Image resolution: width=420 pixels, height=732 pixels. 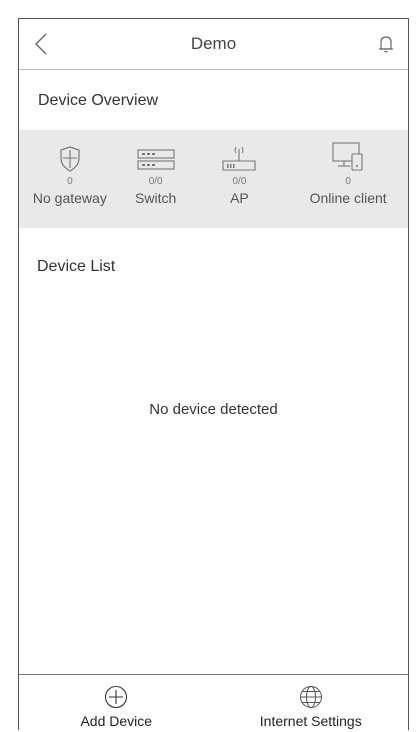 I want to click on gateway-count: 0, so click(x=70, y=181).